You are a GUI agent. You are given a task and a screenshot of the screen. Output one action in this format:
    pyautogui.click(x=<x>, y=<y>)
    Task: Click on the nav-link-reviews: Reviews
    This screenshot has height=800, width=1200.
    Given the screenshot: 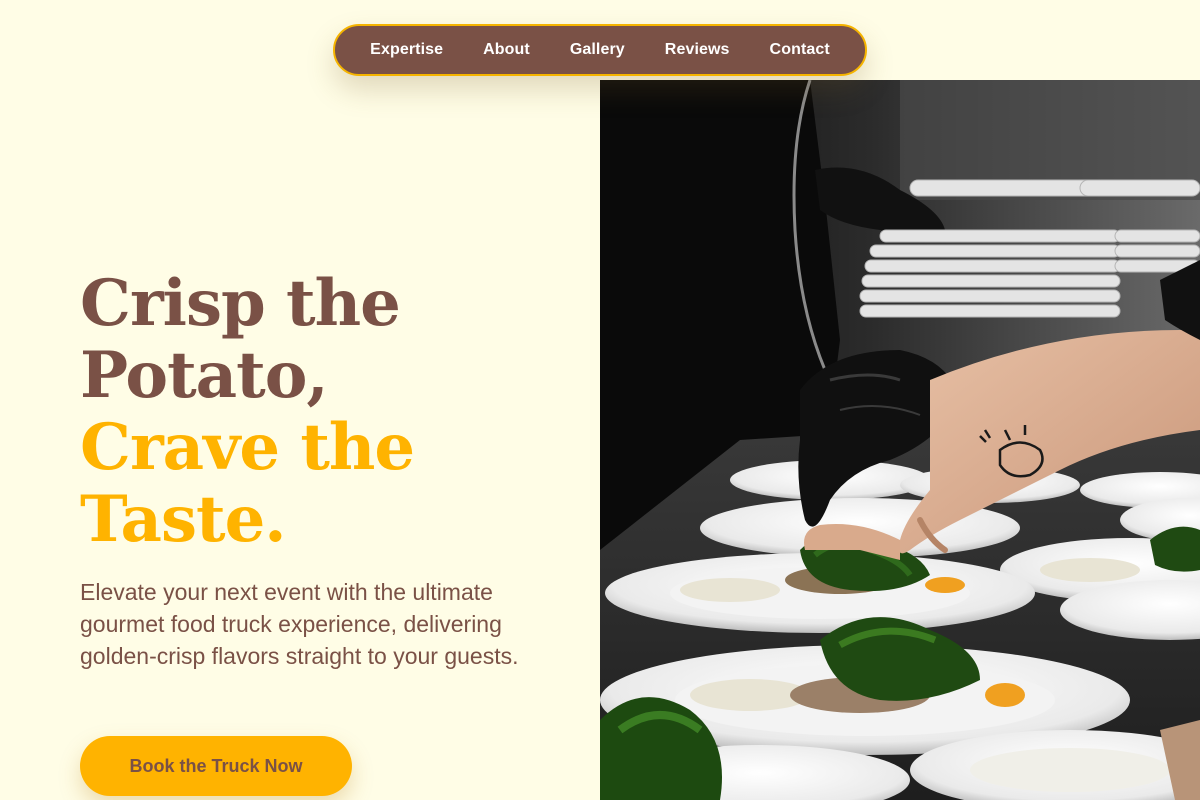 What is the action you would take?
    pyautogui.click(x=697, y=50)
    